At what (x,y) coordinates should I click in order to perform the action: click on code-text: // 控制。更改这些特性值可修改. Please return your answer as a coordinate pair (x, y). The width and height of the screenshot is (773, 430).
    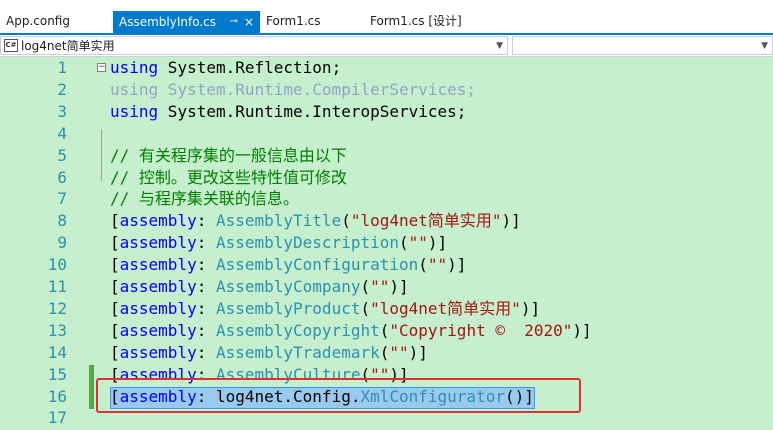
    Looking at the image, I should click on (228, 178).